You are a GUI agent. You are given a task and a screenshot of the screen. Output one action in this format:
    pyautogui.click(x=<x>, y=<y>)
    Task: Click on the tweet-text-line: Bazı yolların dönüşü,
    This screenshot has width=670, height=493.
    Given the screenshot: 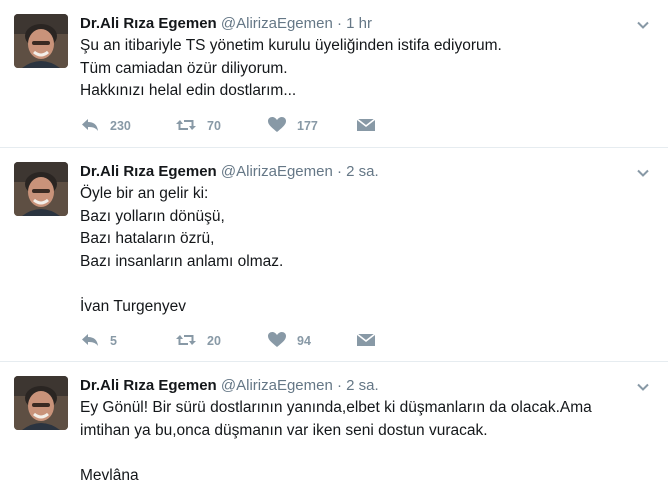 What is the action you would take?
    pyautogui.click(x=152, y=216)
    